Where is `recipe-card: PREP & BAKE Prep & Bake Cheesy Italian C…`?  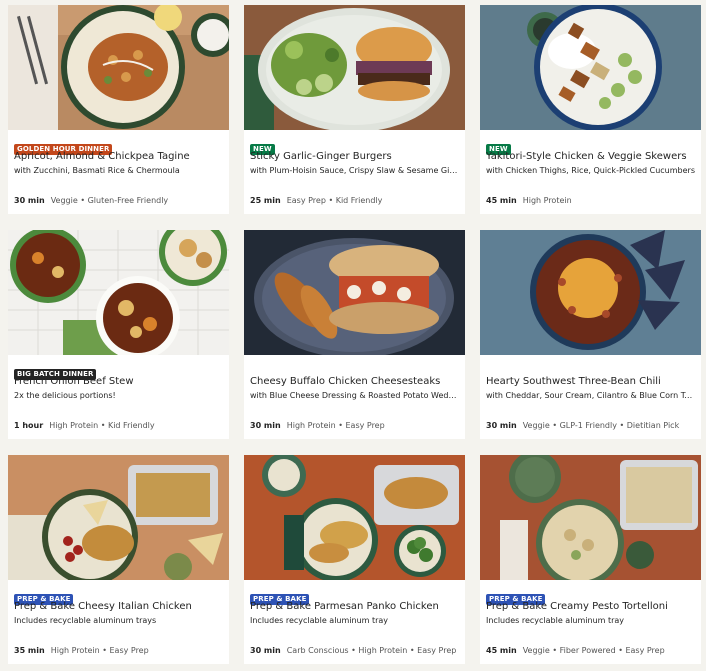 recipe-card: PREP & BAKE Prep & Bake Cheesy Italian C… is located at coordinates (118, 559).